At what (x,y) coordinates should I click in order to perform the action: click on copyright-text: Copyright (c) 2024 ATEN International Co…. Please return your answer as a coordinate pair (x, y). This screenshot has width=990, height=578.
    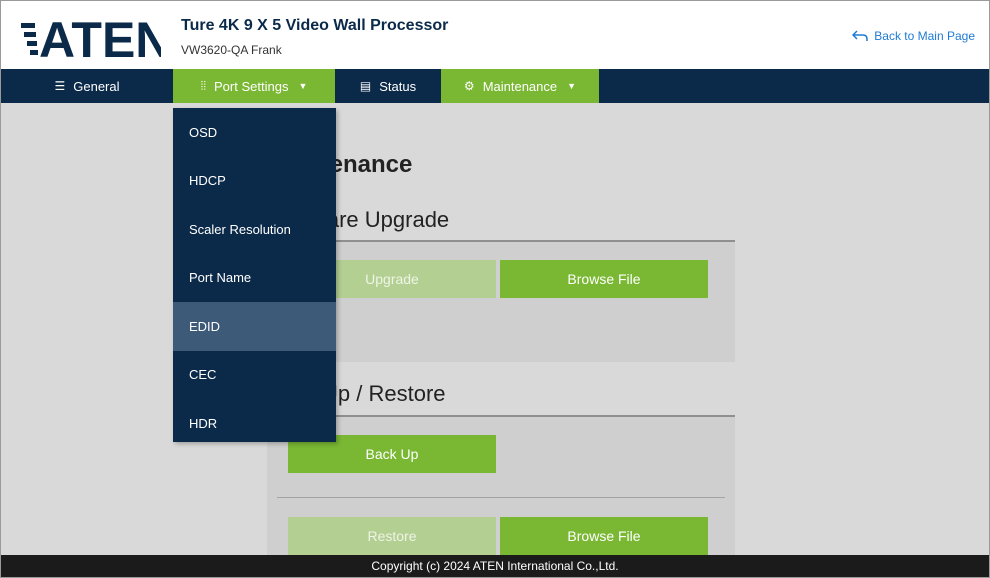
    Looking at the image, I should click on (495, 566).